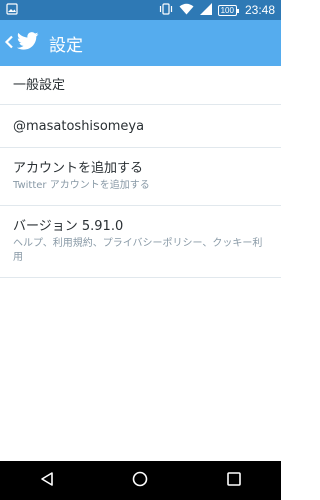 Image resolution: width=320 pixels, height=500 pixels. I want to click on navigation-bar, so click(140, 480).